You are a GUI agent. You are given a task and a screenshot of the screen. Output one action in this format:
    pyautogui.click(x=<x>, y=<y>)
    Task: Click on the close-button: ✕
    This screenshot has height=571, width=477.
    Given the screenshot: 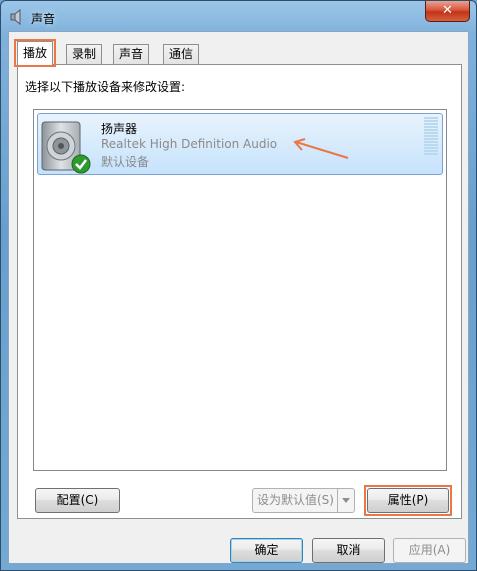 What is the action you would take?
    pyautogui.click(x=447, y=11)
    